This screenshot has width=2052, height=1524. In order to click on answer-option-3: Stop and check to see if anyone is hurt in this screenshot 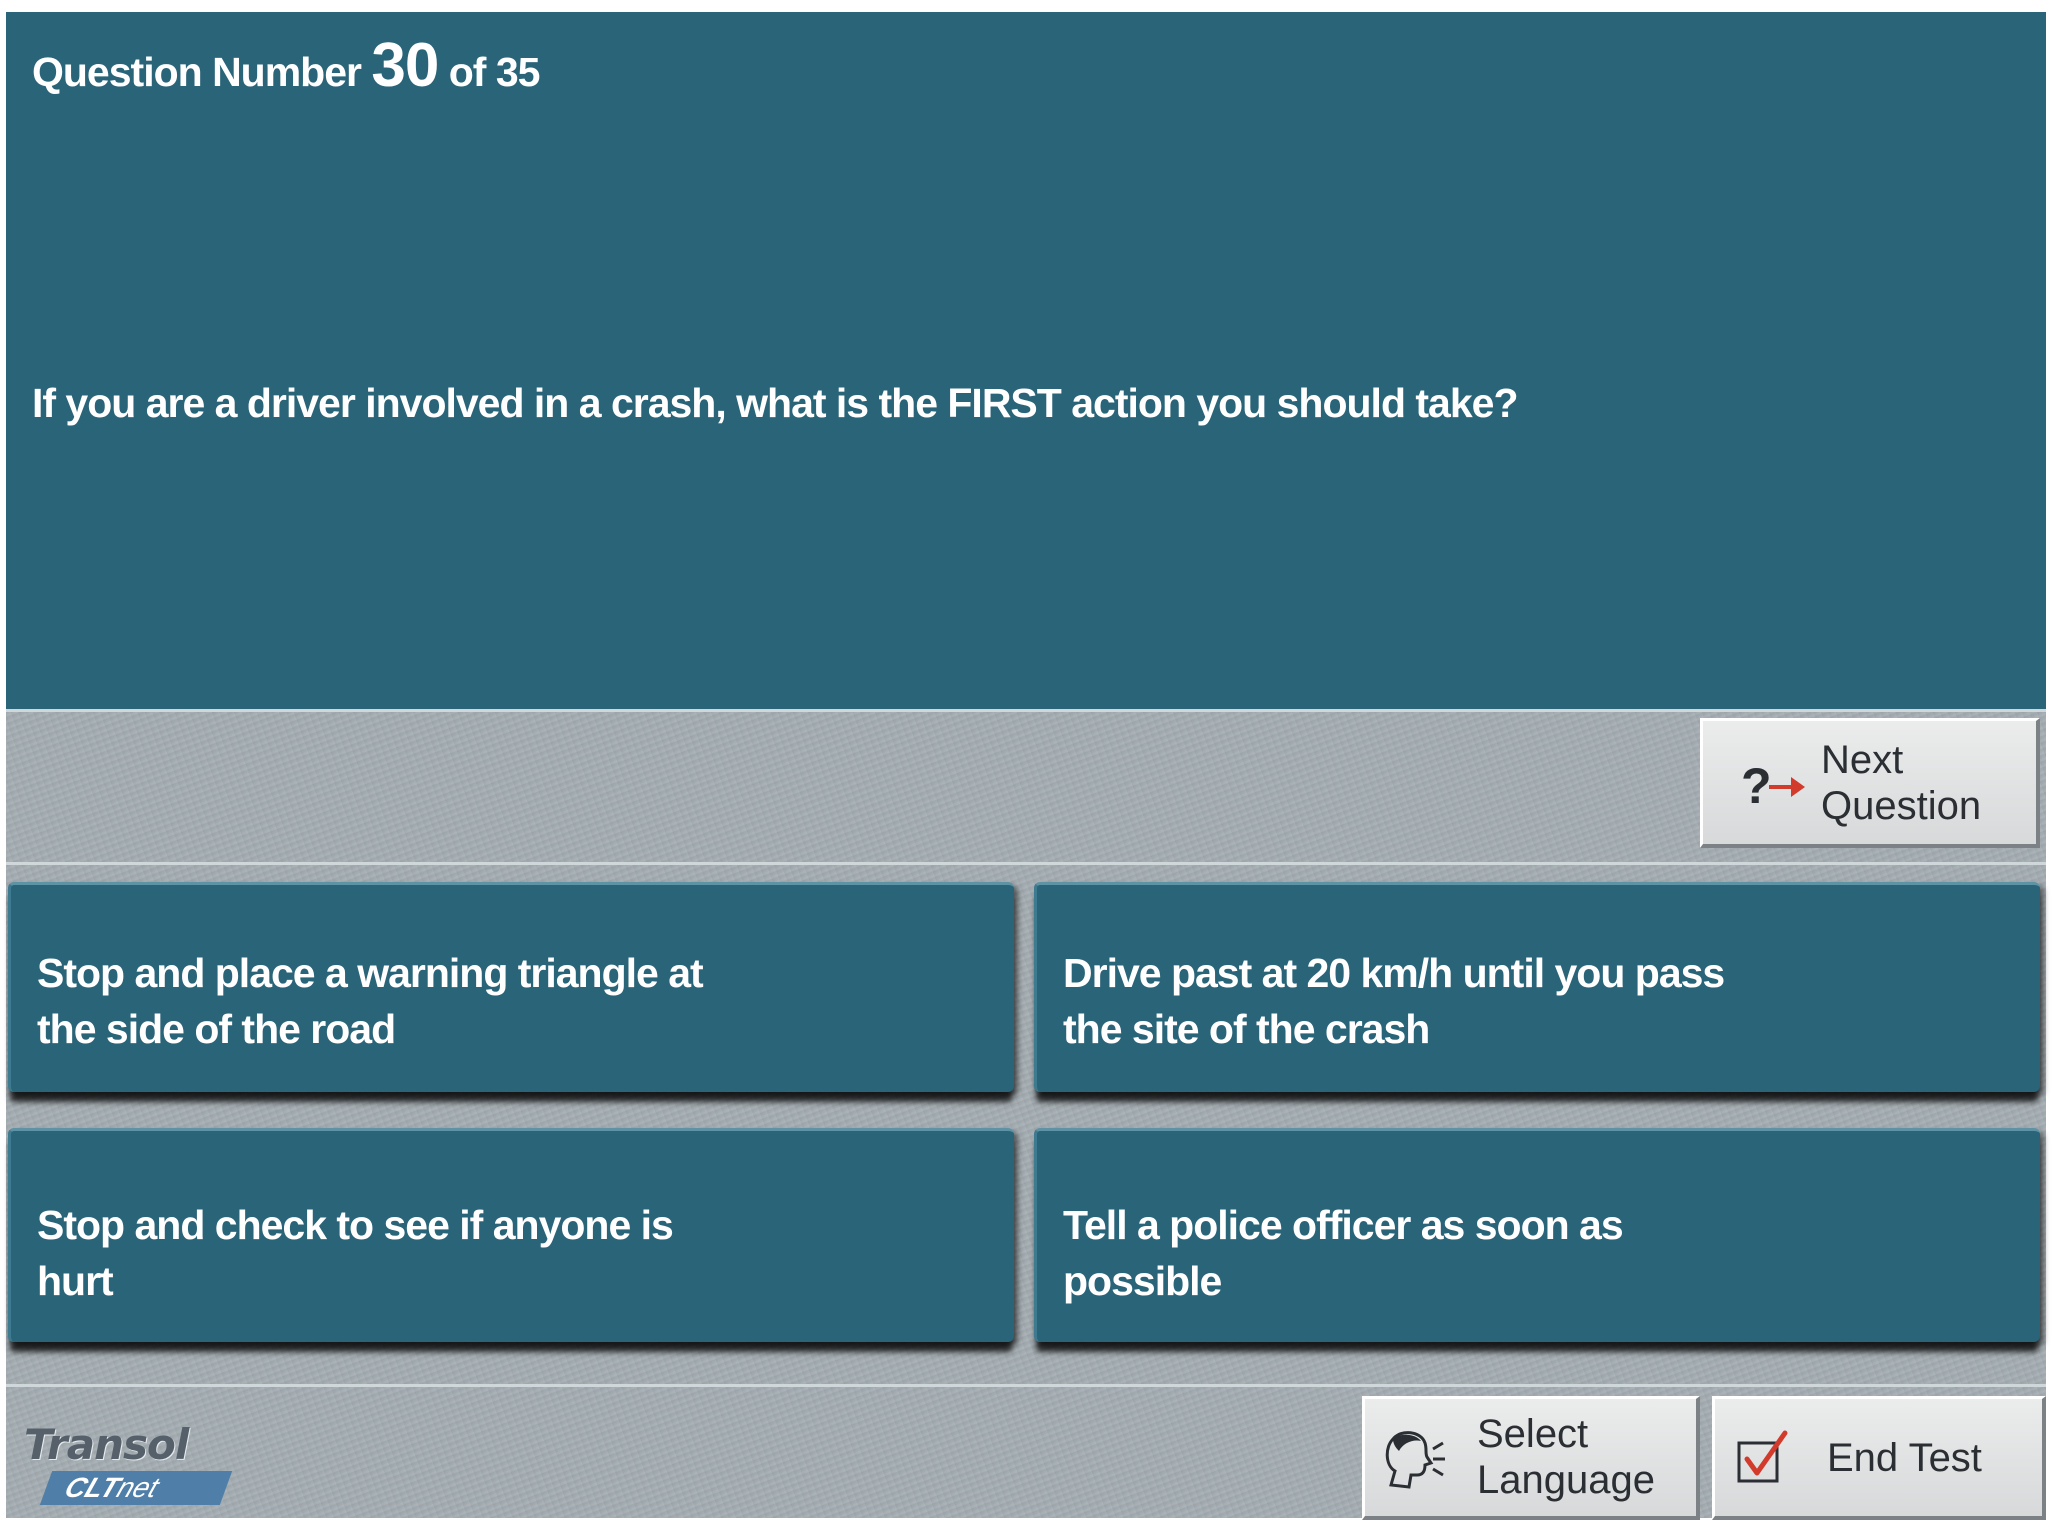, I will do `click(511, 1235)`.